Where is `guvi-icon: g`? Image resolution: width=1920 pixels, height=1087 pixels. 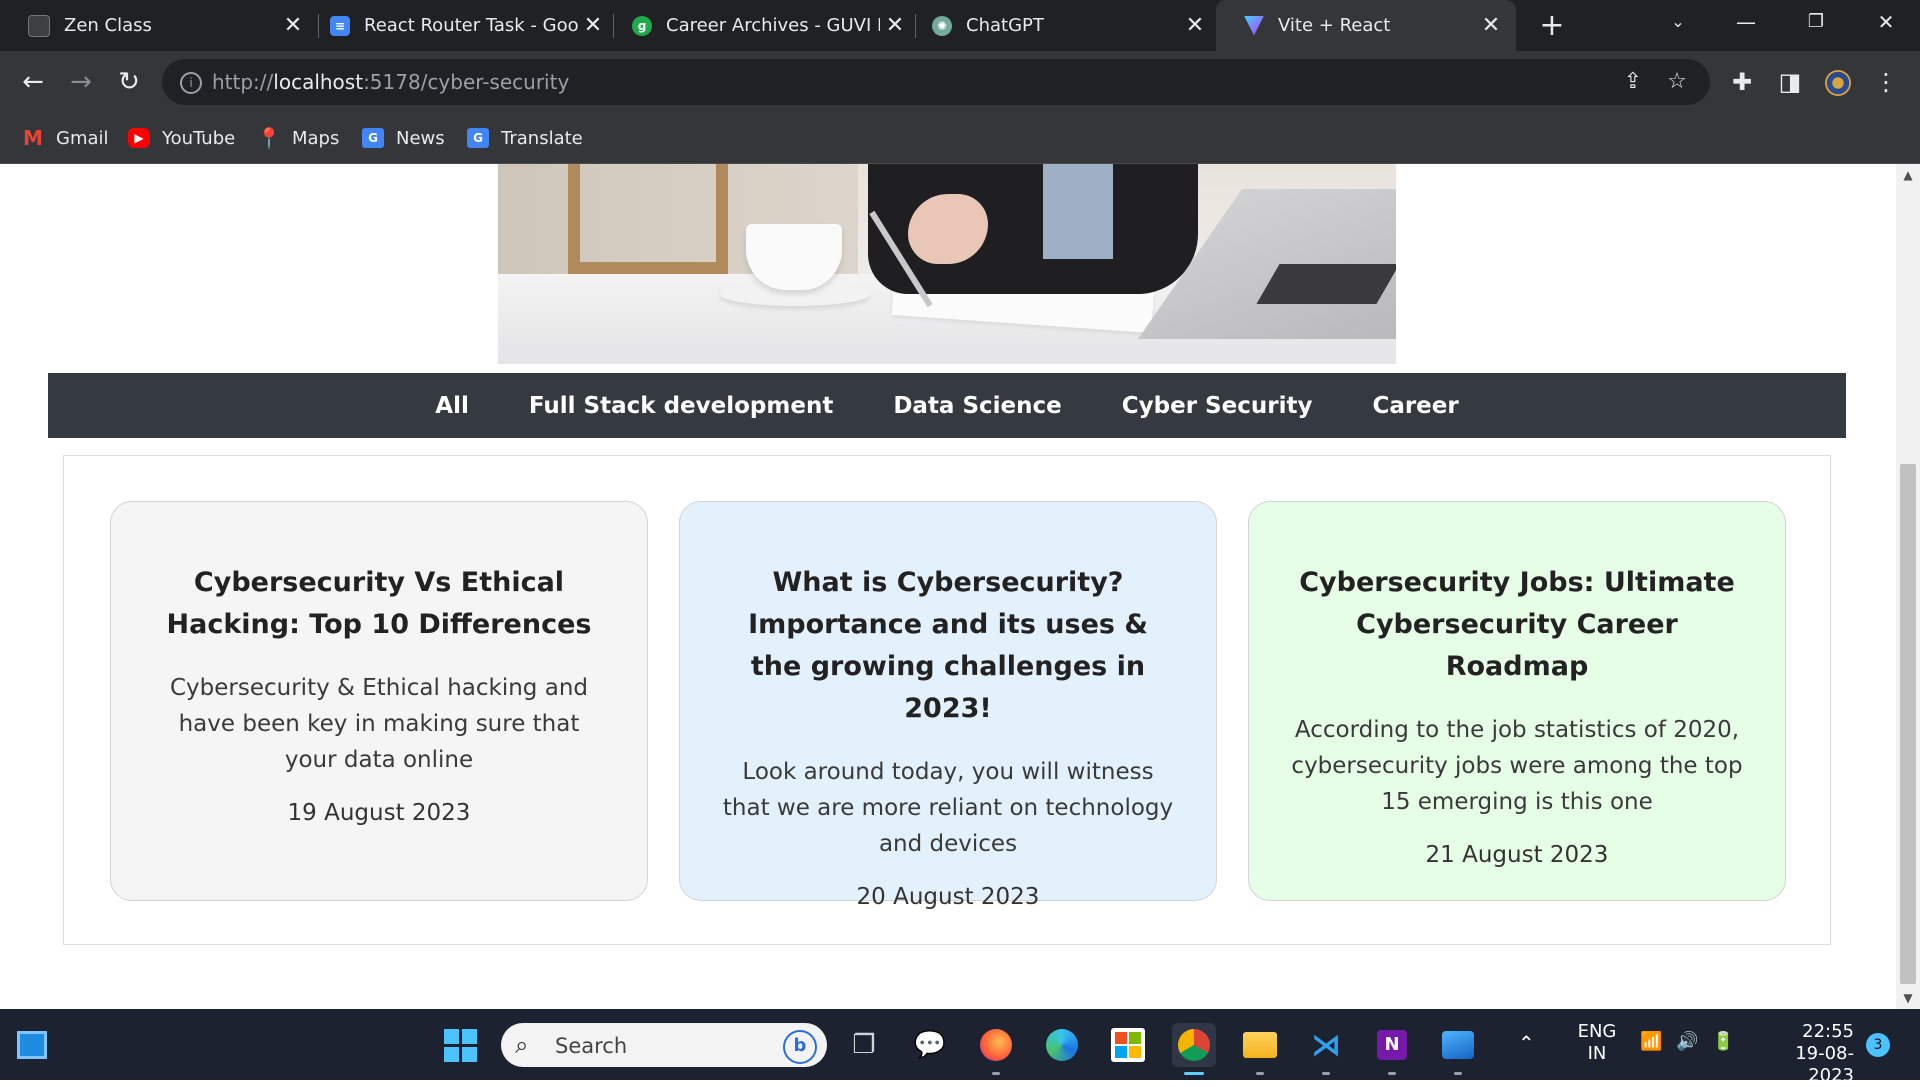
guvi-icon: g is located at coordinates (642, 25).